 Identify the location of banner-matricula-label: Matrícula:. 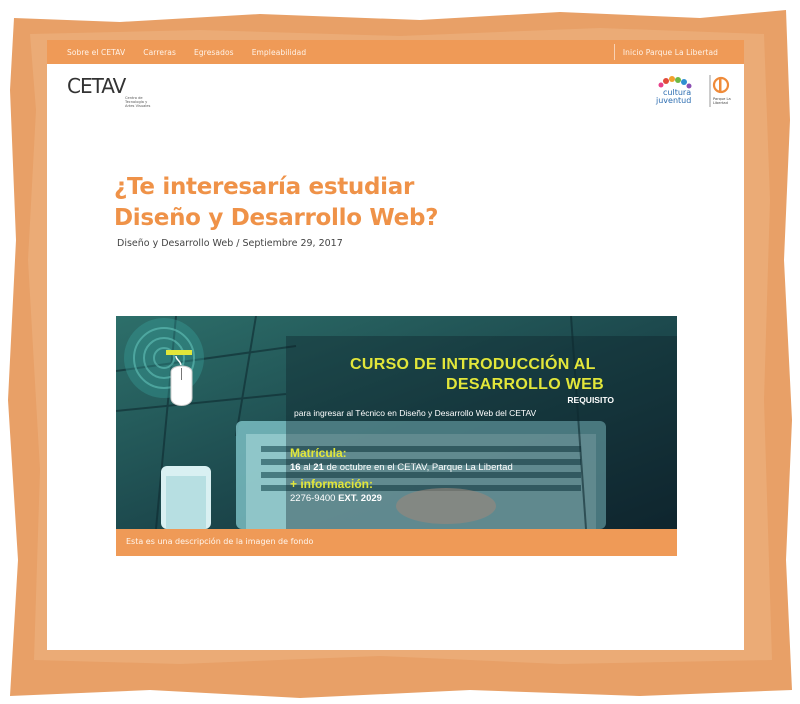
(318, 453).